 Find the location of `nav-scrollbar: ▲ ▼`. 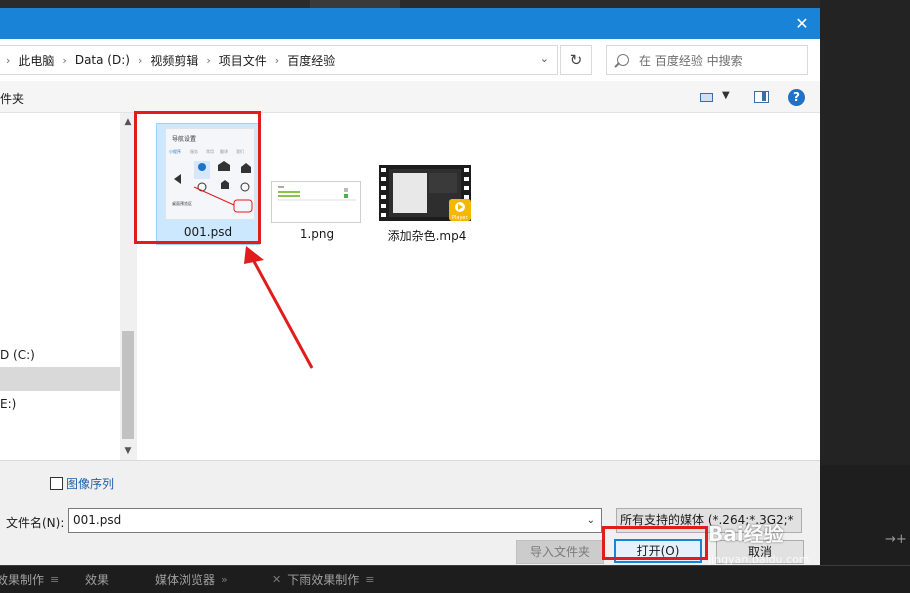

nav-scrollbar: ▲ ▼ is located at coordinates (128, 286).